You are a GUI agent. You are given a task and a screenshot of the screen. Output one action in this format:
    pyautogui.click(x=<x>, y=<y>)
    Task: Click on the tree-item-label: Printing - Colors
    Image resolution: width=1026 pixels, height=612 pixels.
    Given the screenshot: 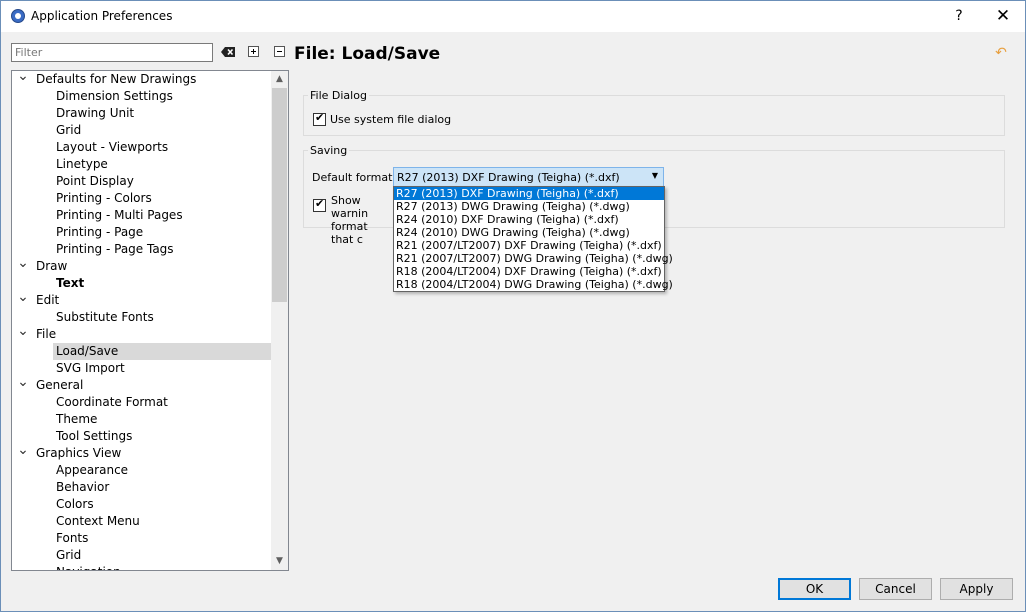 What is the action you would take?
    pyautogui.click(x=104, y=198)
    